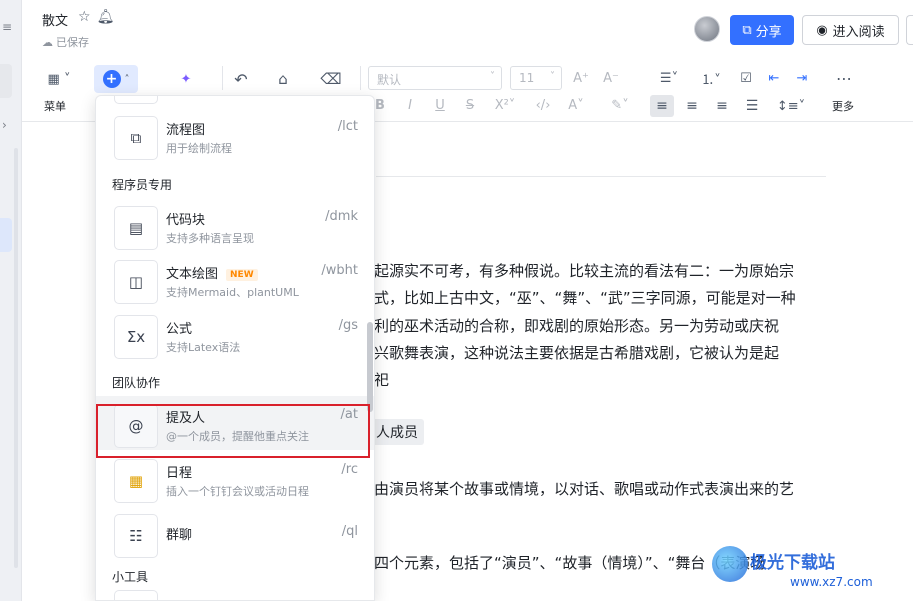 The height and width of the screenshot is (601, 913). What do you see at coordinates (467, 26) in the screenshot?
I see `doc-header: 散文 ☆🔔︎ ☁ 已保存 ⧉ 分享 ◉ 进入阅读` at bounding box center [467, 26].